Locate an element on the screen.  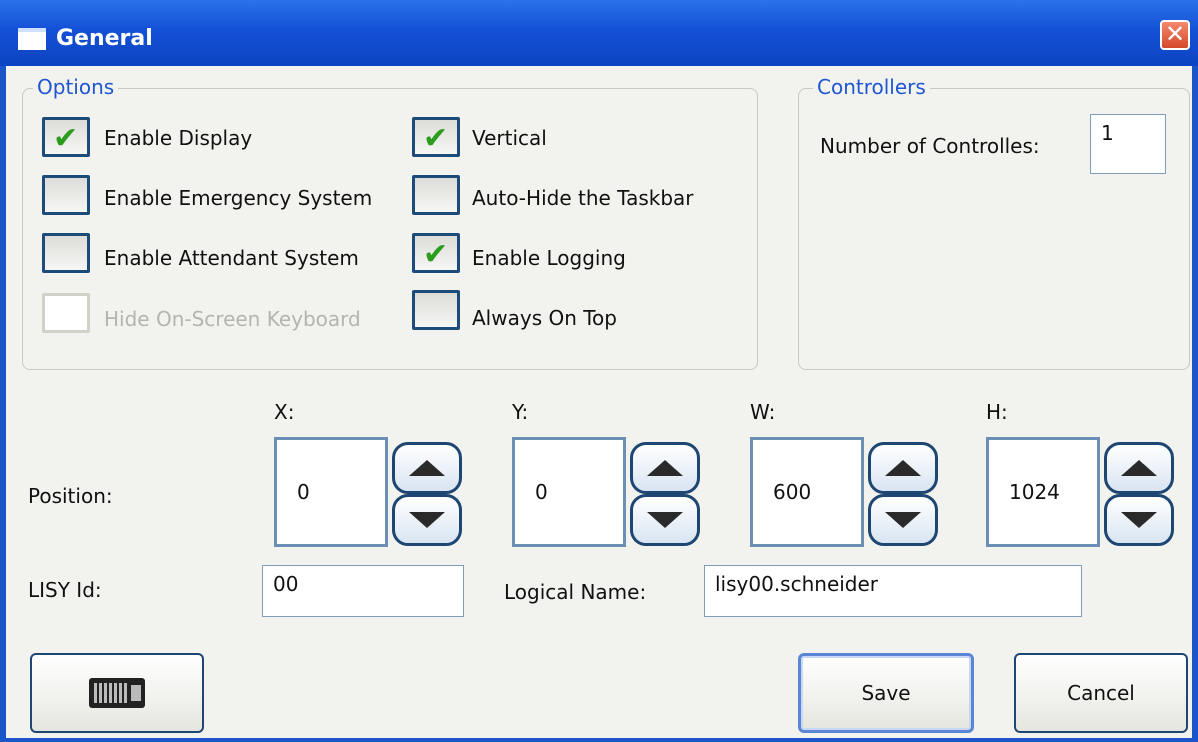
enable-emergency-system-checkbox is located at coordinates (66, 195).